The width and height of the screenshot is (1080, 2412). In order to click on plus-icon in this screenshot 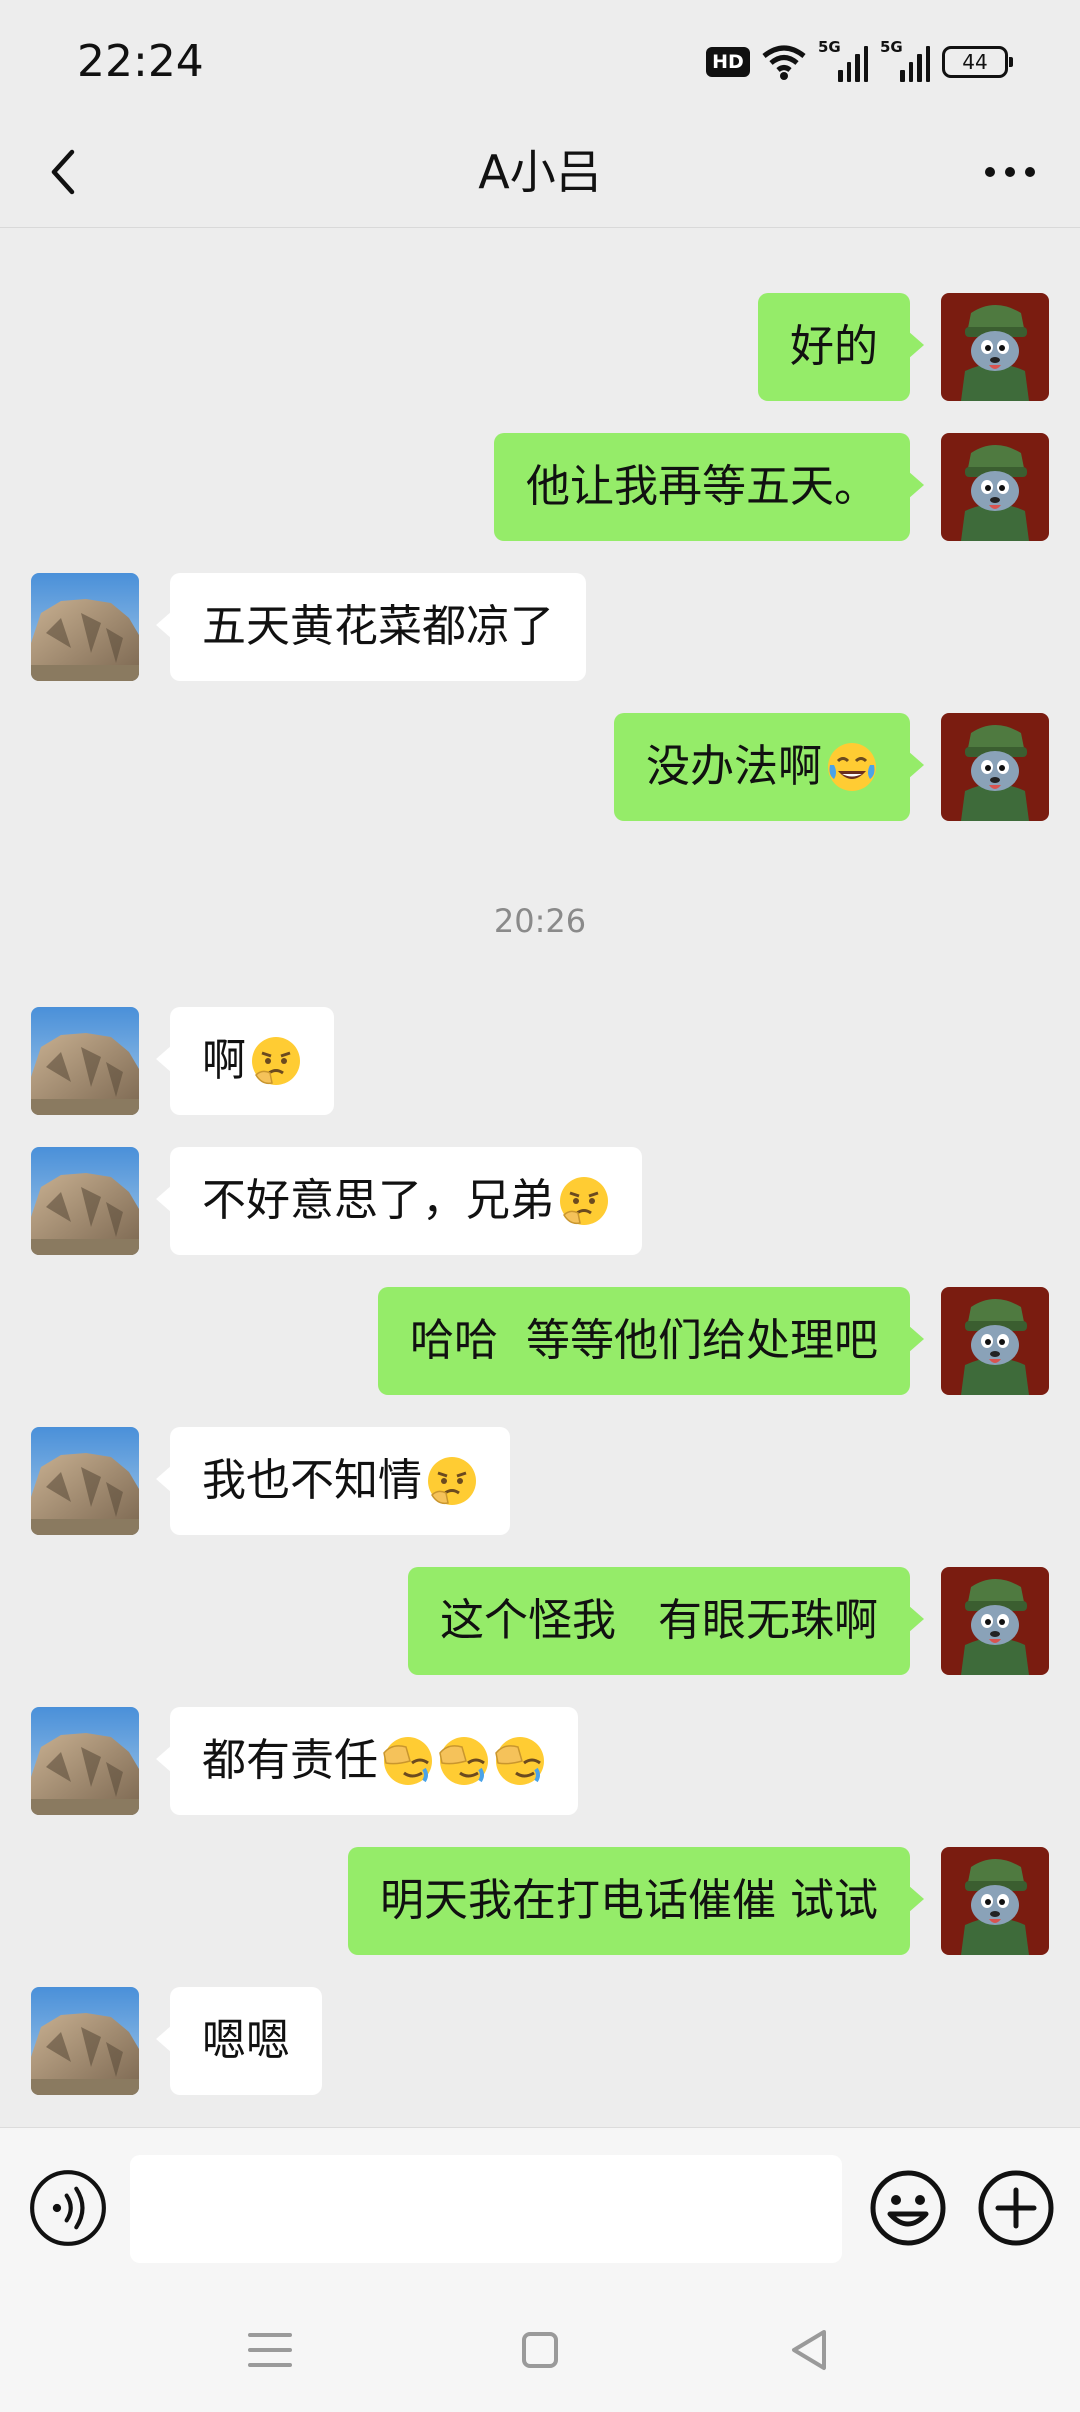, I will do `click(1016, 2208)`.